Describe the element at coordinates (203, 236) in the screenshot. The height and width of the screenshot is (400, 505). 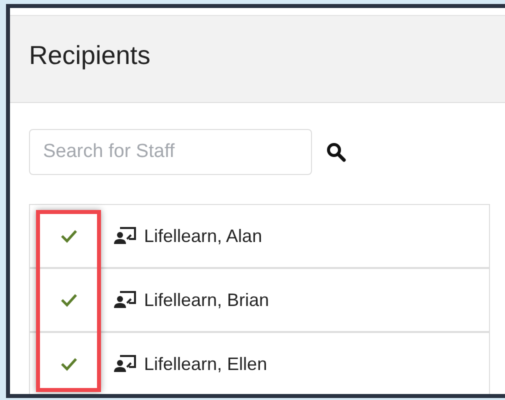
I see `recipient-name: Lifellearn, Alan` at that location.